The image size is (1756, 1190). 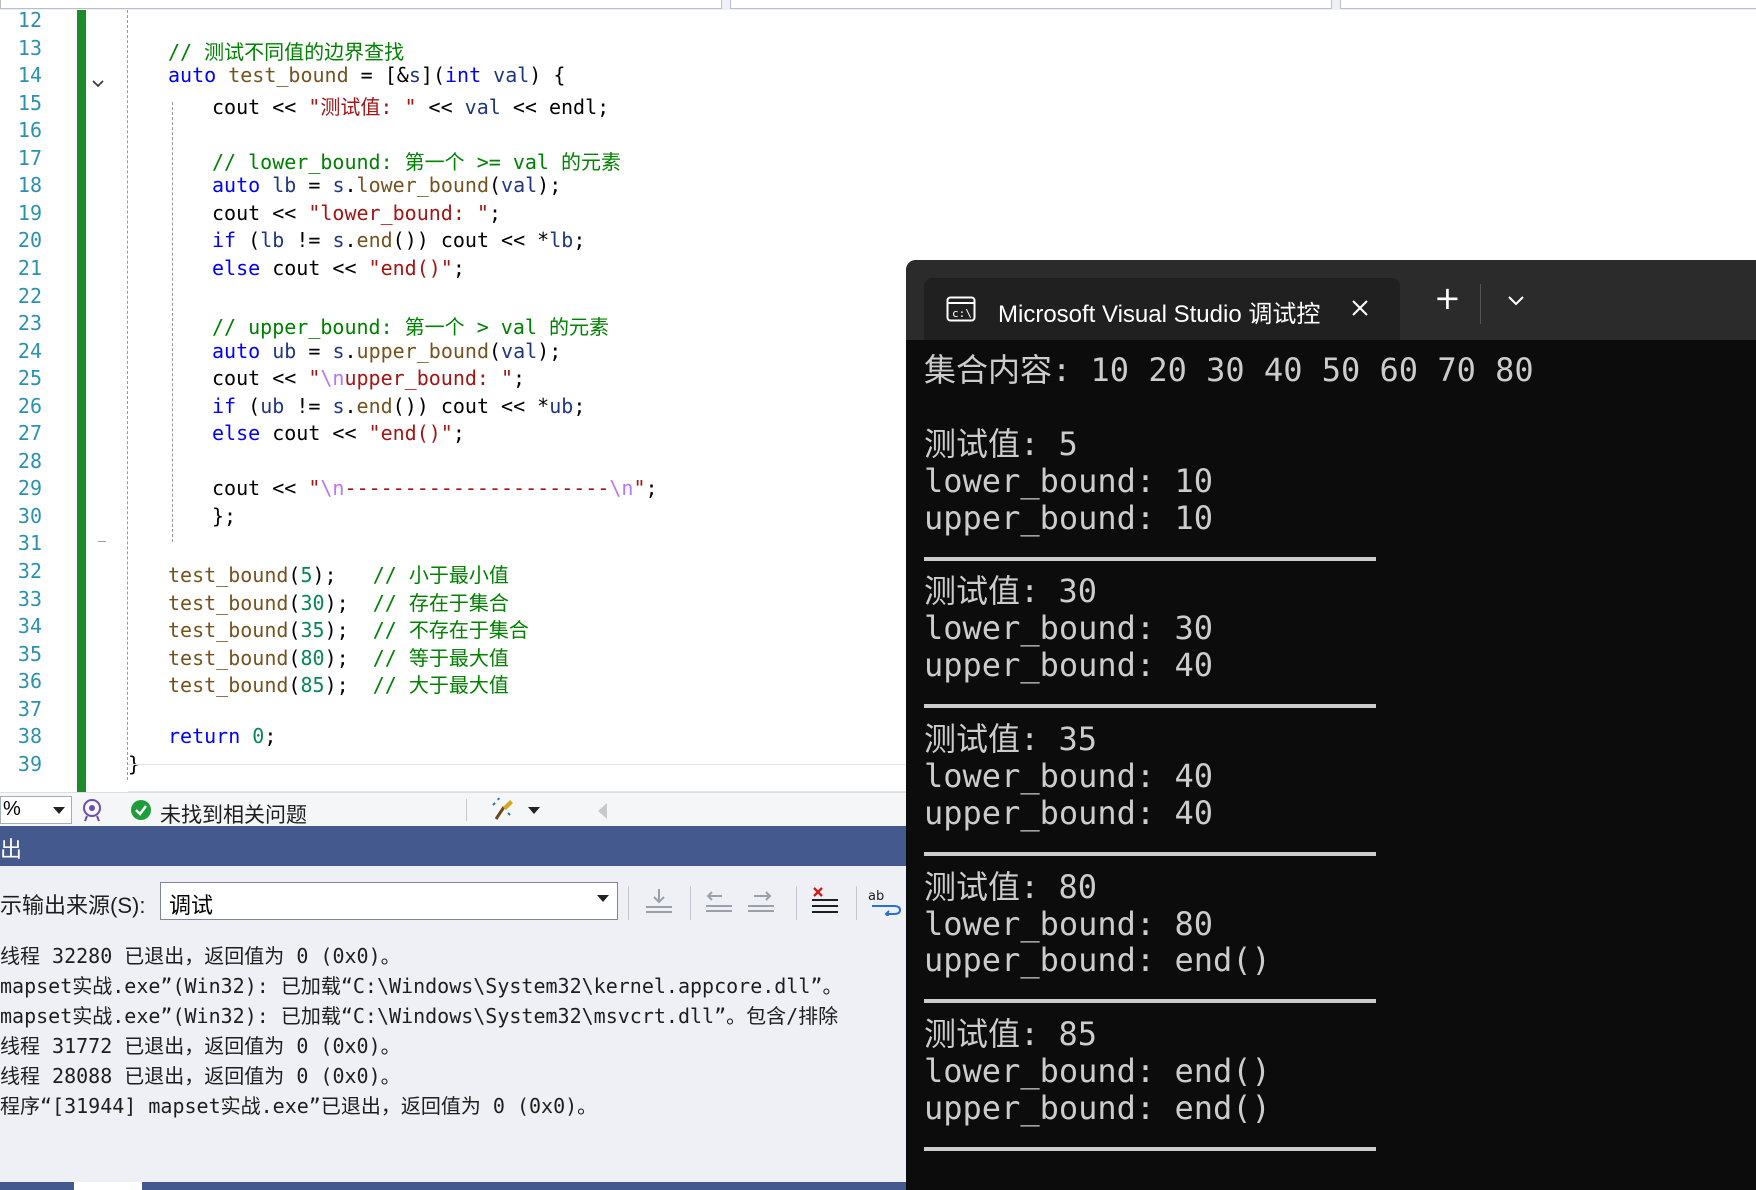 What do you see at coordinates (29, 433) in the screenshot?
I see `line-number: 27` at bounding box center [29, 433].